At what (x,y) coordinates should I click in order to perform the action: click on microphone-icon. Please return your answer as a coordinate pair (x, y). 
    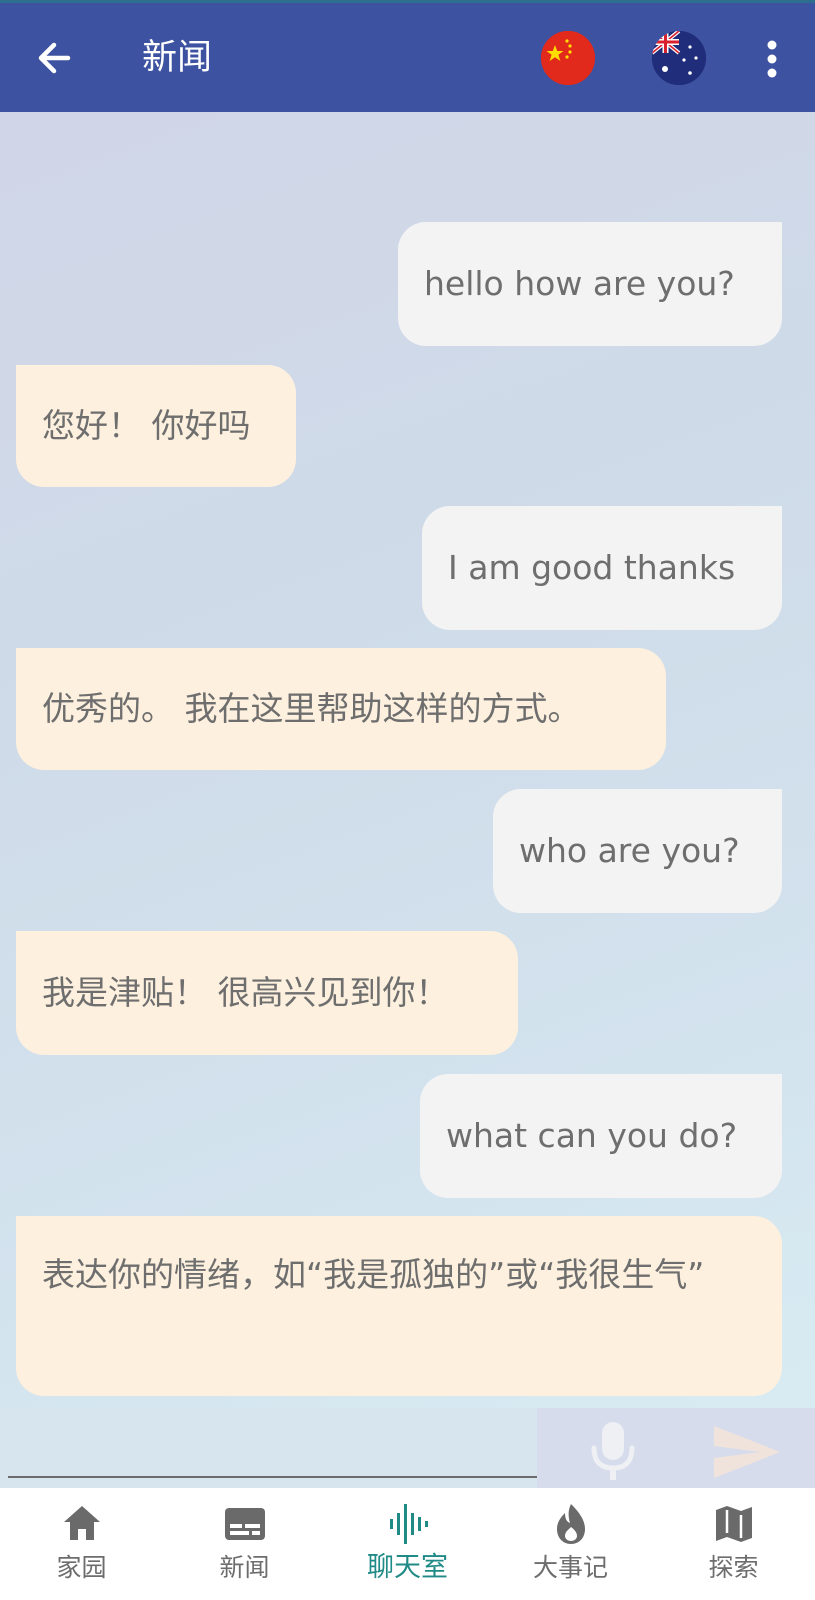
    Looking at the image, I should click on (613, 1451).